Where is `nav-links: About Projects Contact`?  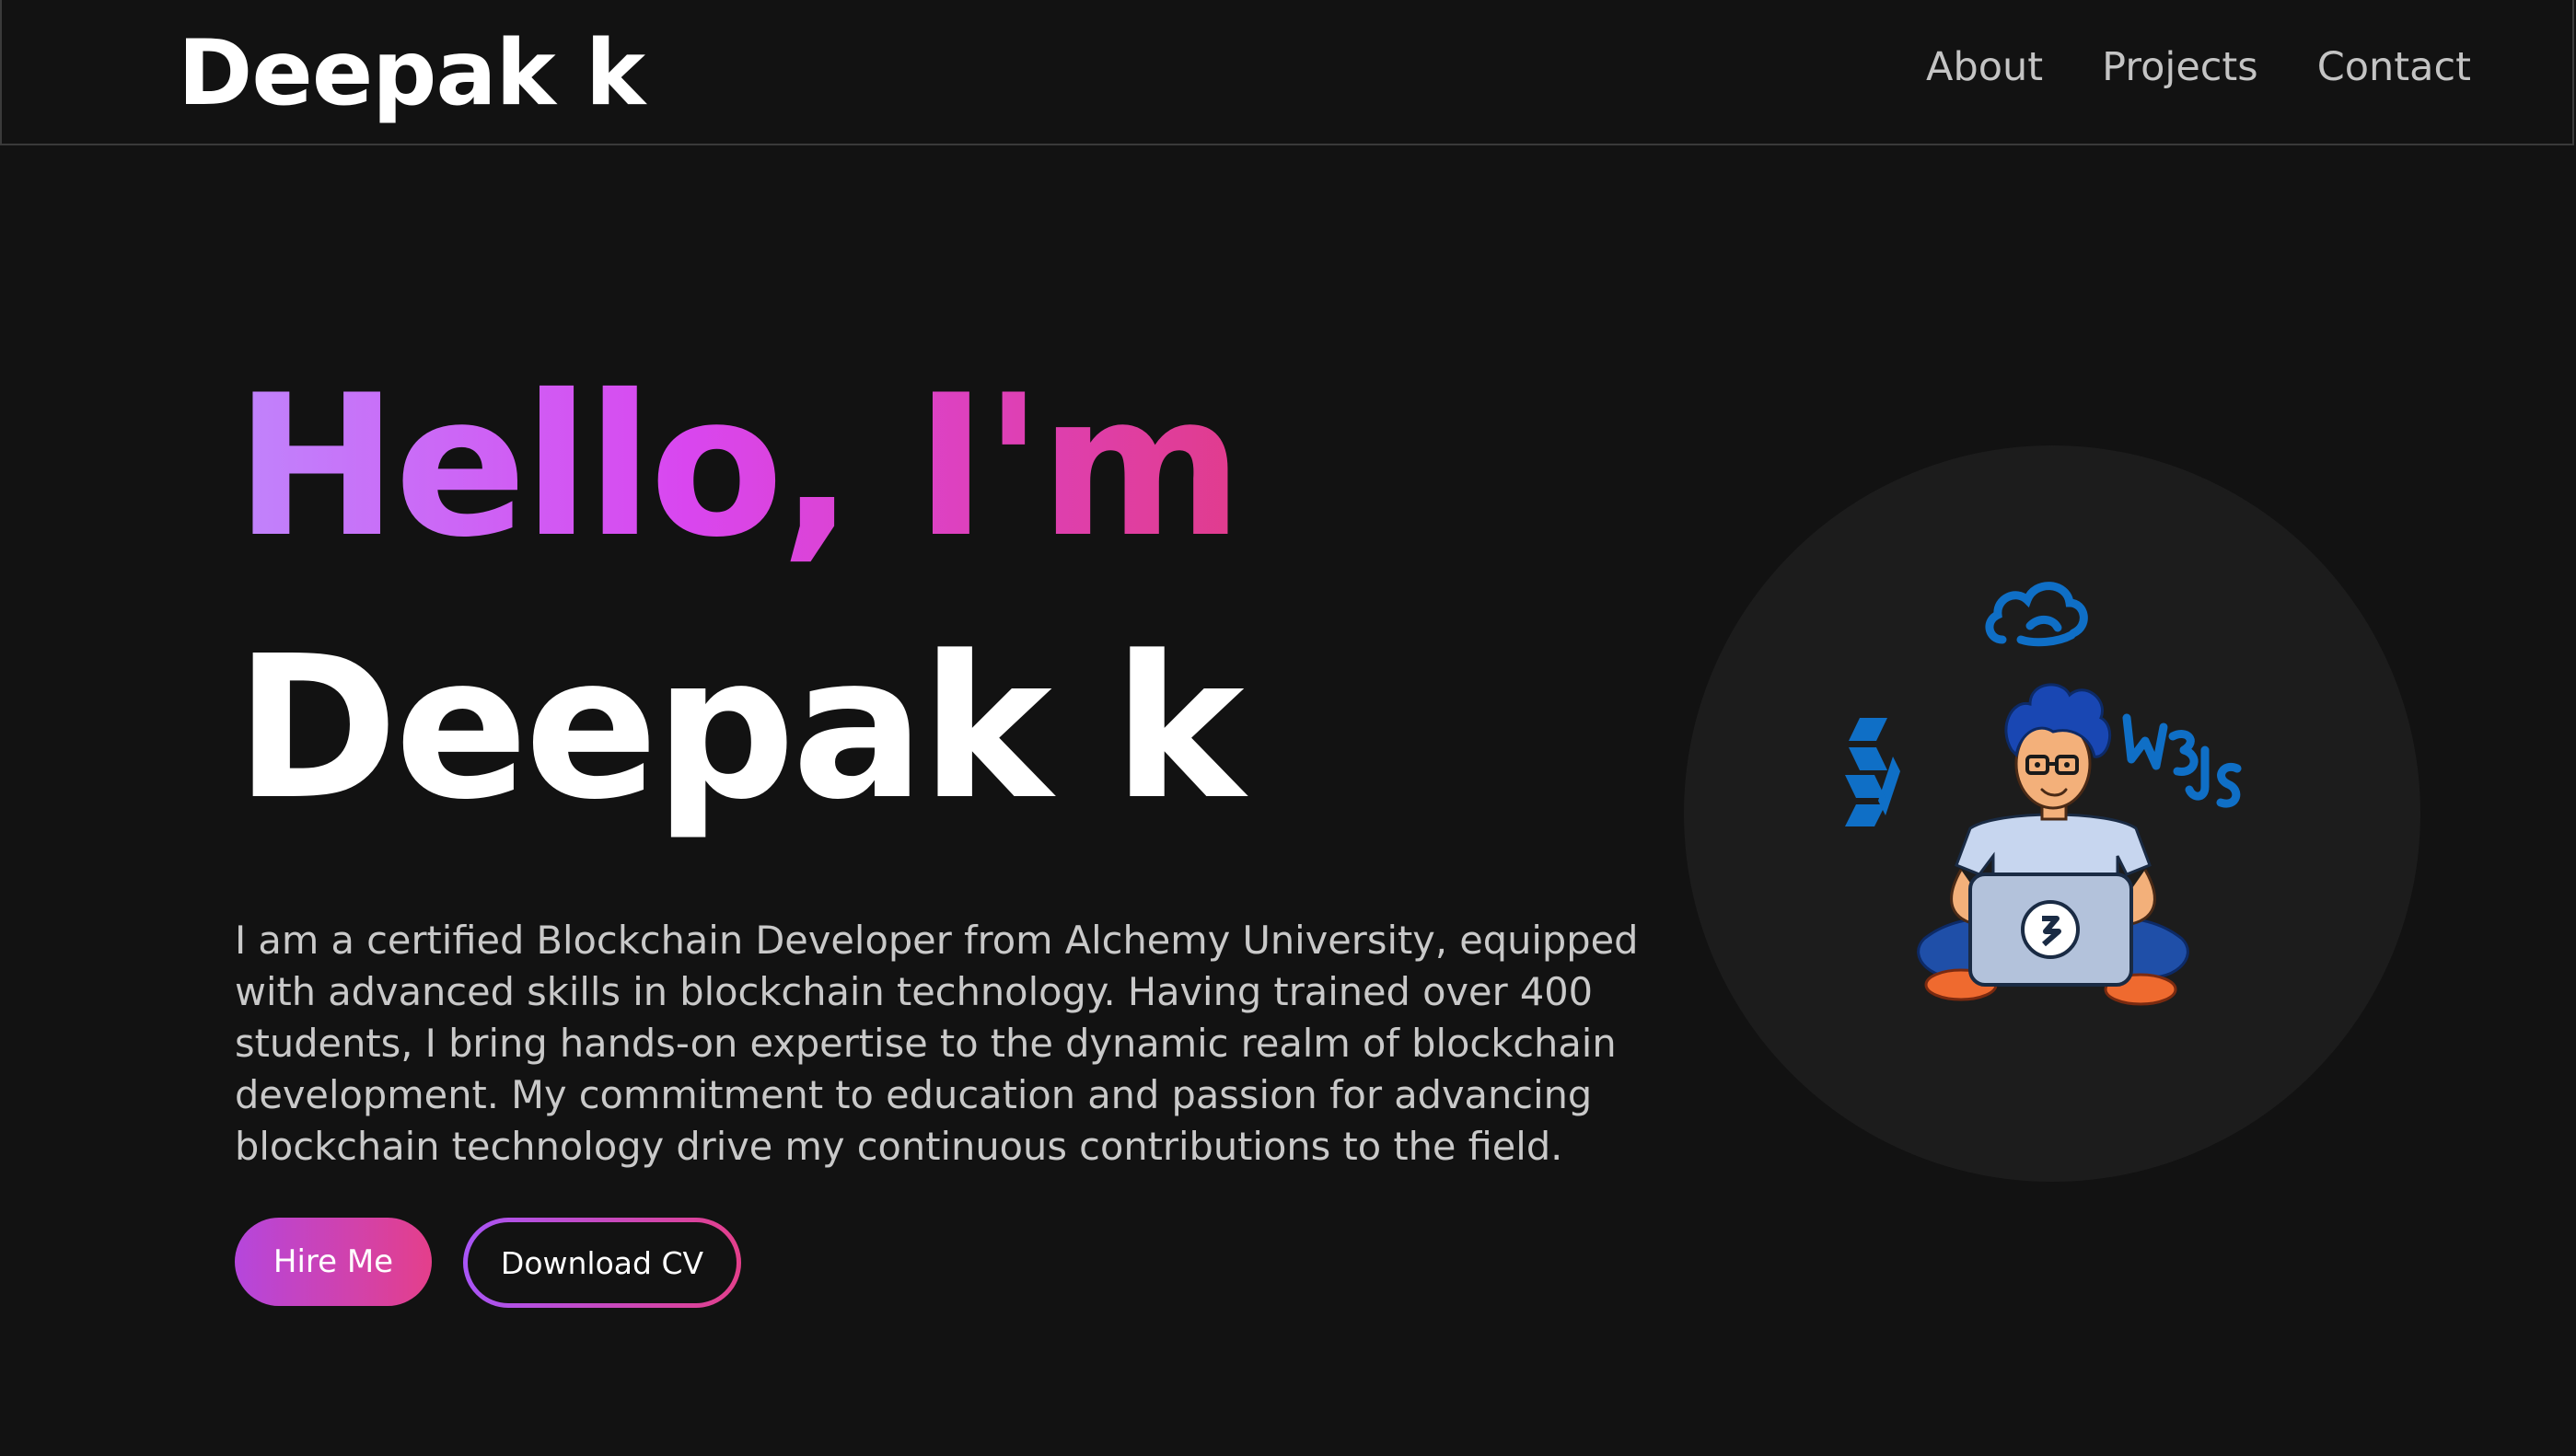 nav-links: About Projects Contact is located at coordinates (2198, 68).